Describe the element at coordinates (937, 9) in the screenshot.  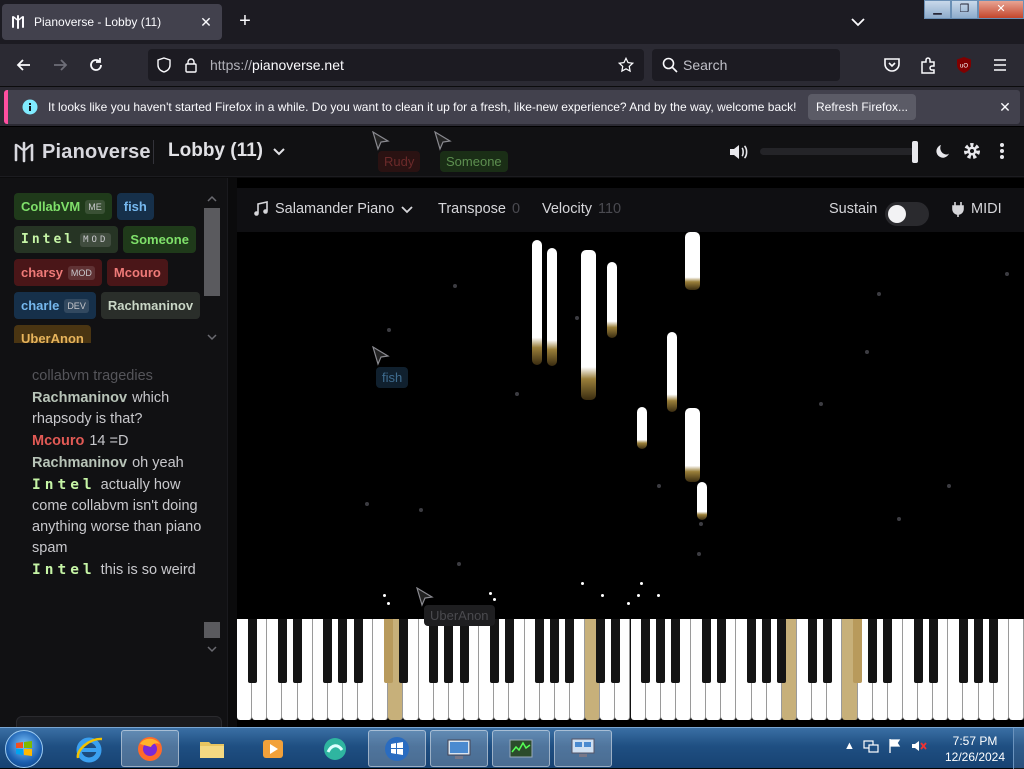
I see `minimize-button: ▁` at that location.